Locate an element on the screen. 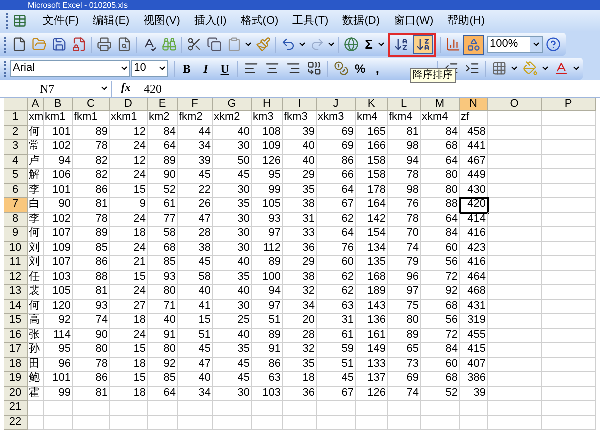 This screenshot has height=436, width=600. menu-item: 视图(V) is located at coordinates (162, 21).